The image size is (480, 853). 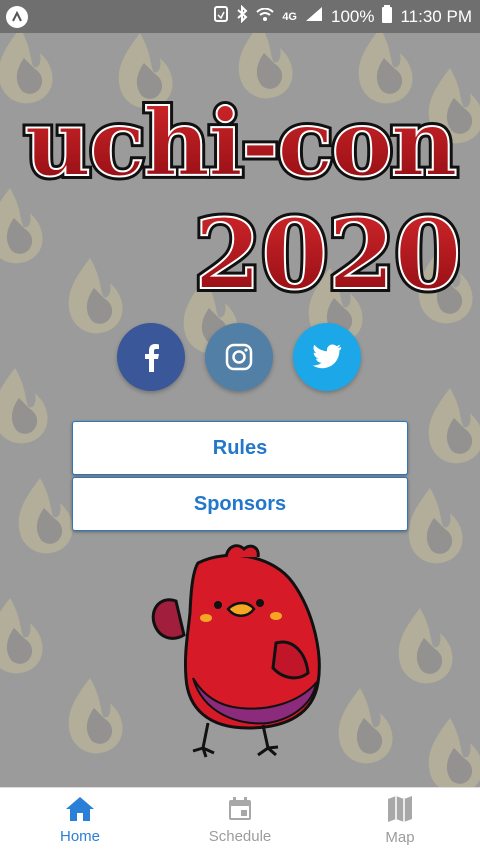 What do you see at coordinates (353, 16) in the screenshot?
I see `battery-text: 100%` at bounding box center [353, 16].